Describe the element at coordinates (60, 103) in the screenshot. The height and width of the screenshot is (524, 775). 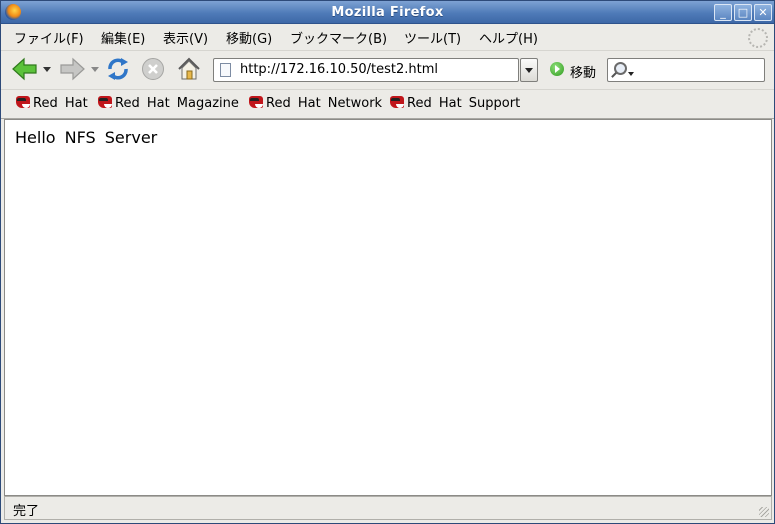
I see `bookmark-label: Red Hat` at that location.